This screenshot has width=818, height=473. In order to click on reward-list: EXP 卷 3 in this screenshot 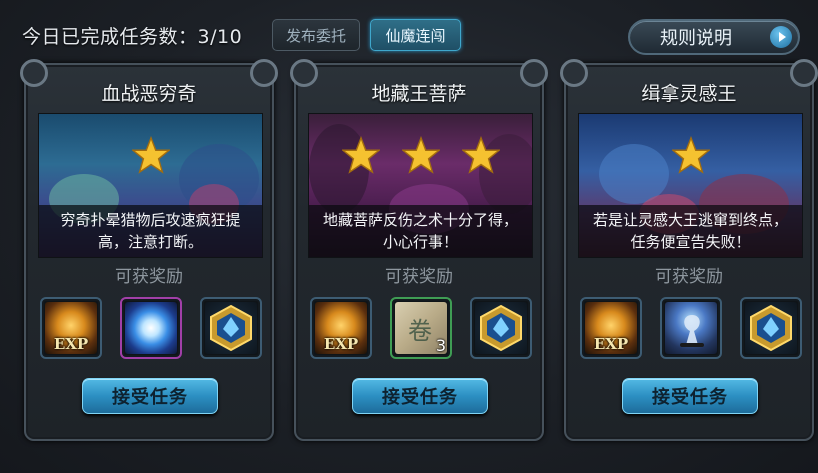, I will do `click(421, 328)`.